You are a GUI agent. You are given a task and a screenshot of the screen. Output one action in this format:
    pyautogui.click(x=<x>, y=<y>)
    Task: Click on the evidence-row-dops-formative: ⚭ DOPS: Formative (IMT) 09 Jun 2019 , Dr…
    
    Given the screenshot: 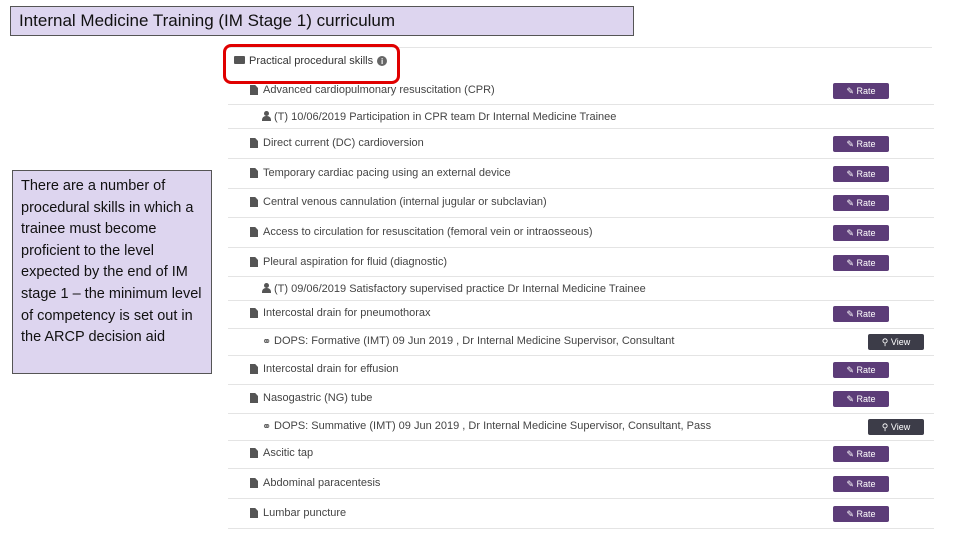 What is the action you would take?
    pyautogui.click(x=581, y=342)
    